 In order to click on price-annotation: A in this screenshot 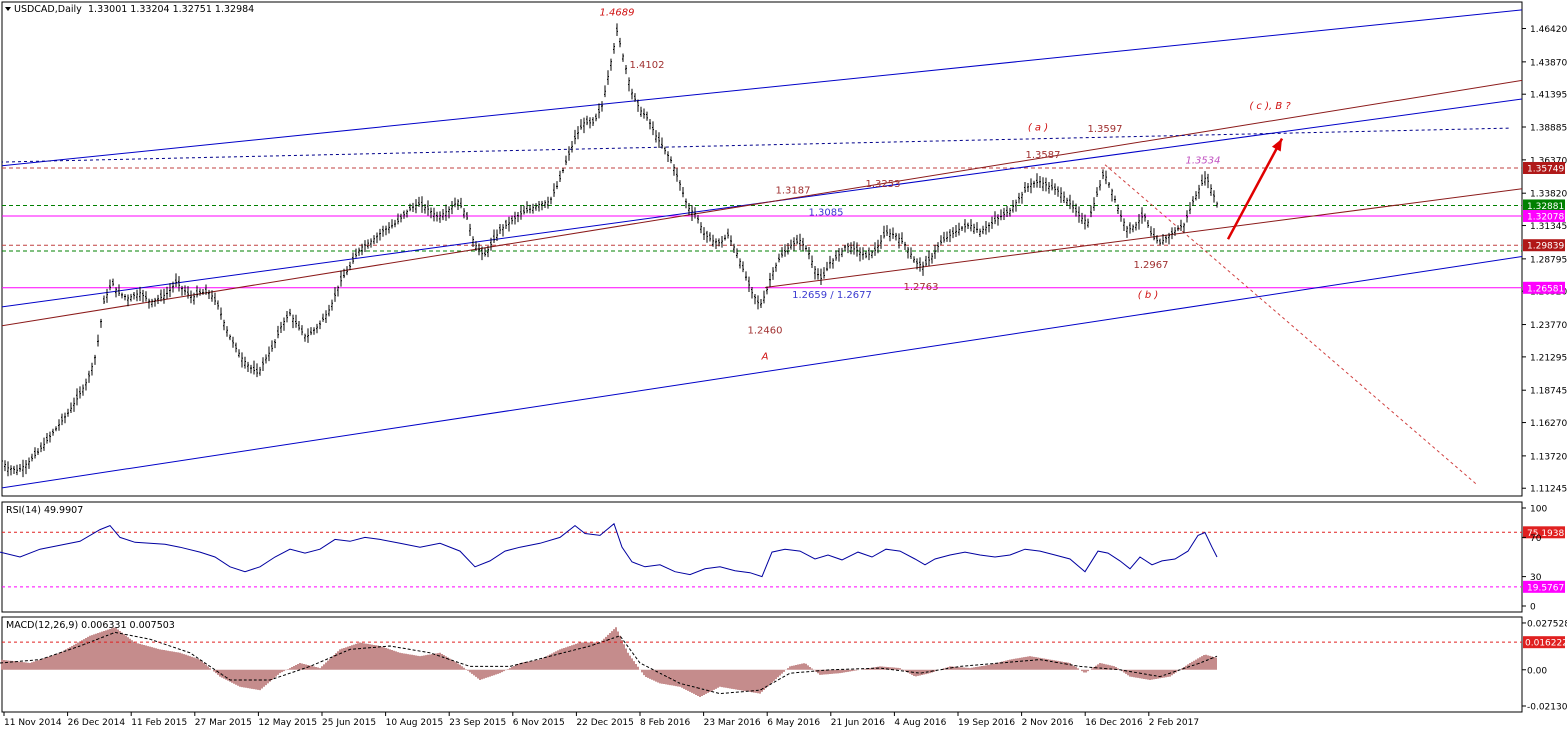, I will do `click(765, 356)`.